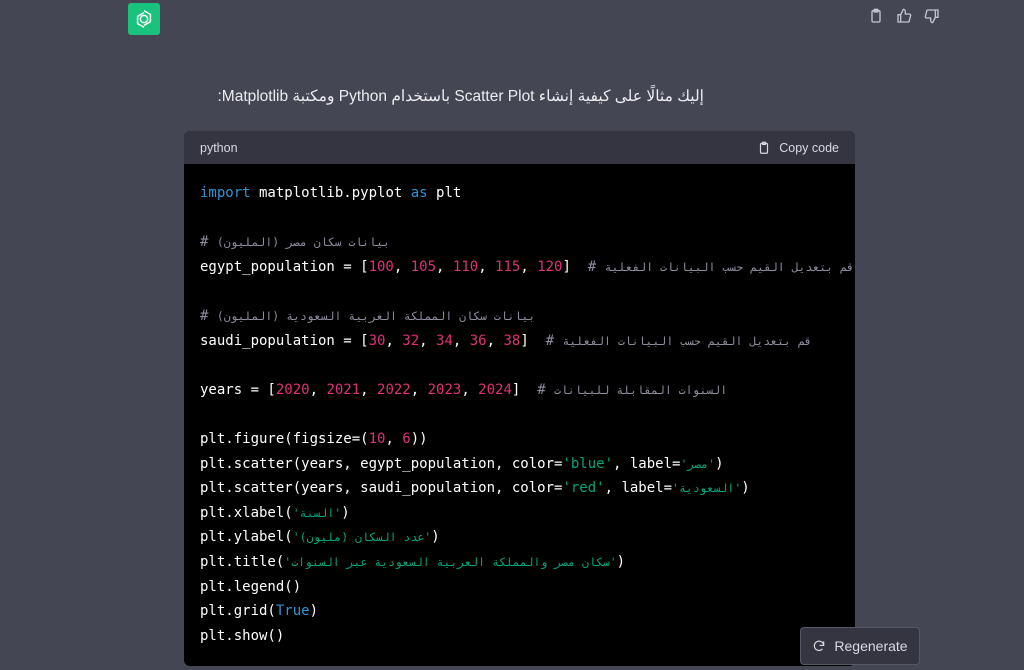  What do you see at coordinates (292, 611) in the screenshot?
I see `code-token: True` at bounding box center [292, 611].